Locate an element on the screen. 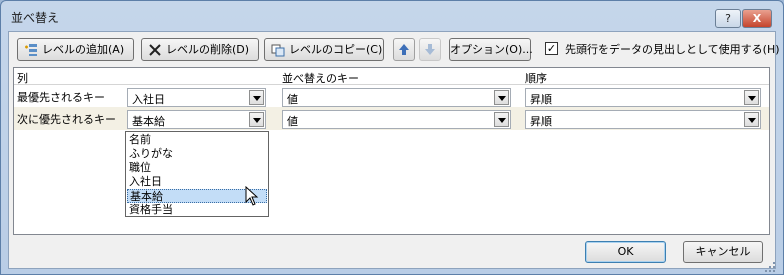  header-row-checkbox-label: 先頭行をデータの見出しとして使用する(H) is located at coordinates (672, 49).